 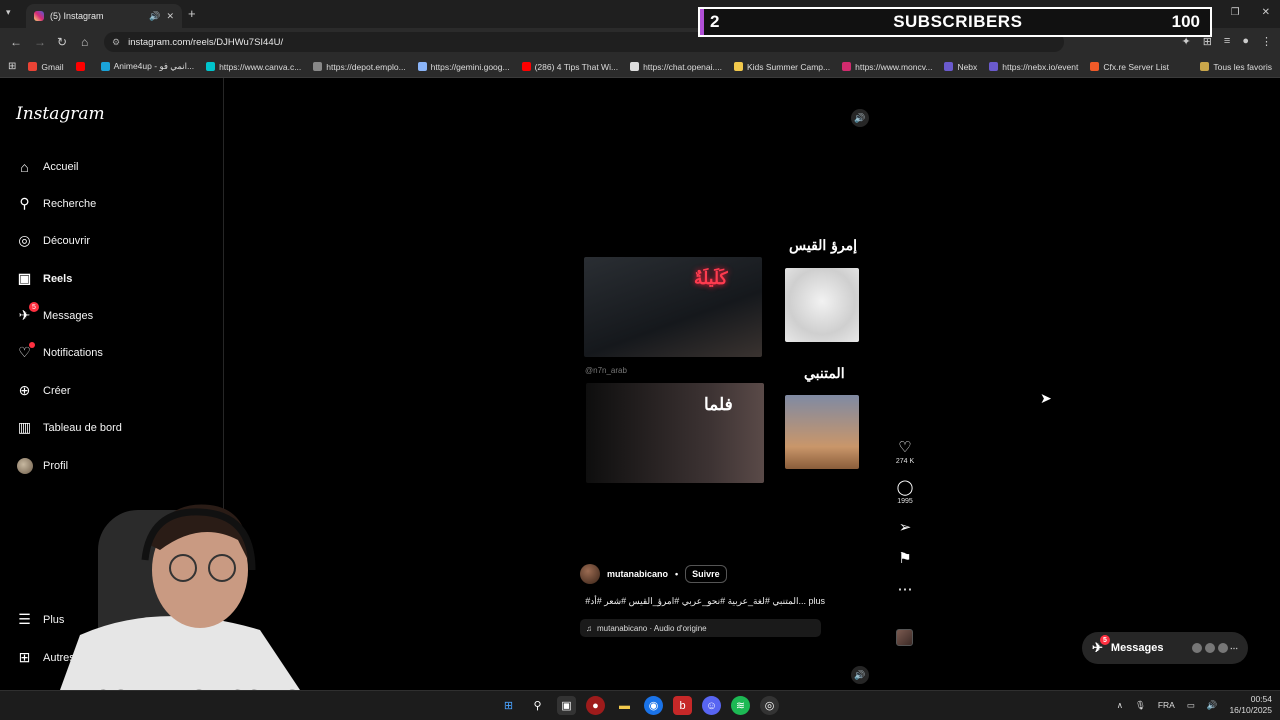 What do you see at coordinates (1191, 705) in the screenshot?
I see `network-icon: ▭` at bounding box center [1191, 705].